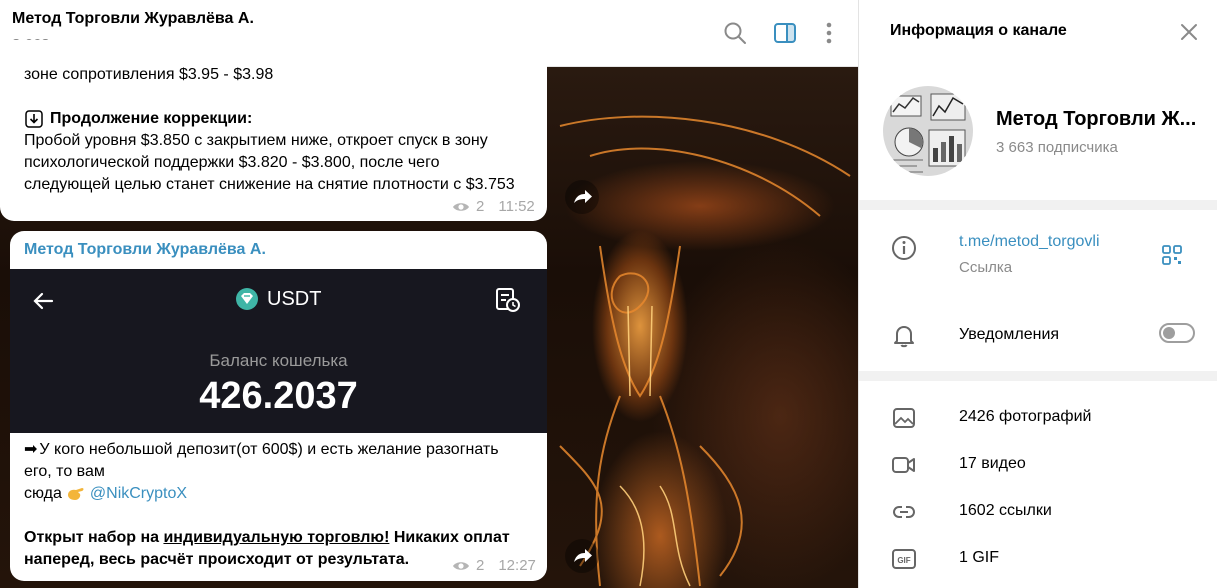 The height and width of the screenshot is (588, 1217). I want to click on media-row-videos: 17 видео, so click(992, 464).